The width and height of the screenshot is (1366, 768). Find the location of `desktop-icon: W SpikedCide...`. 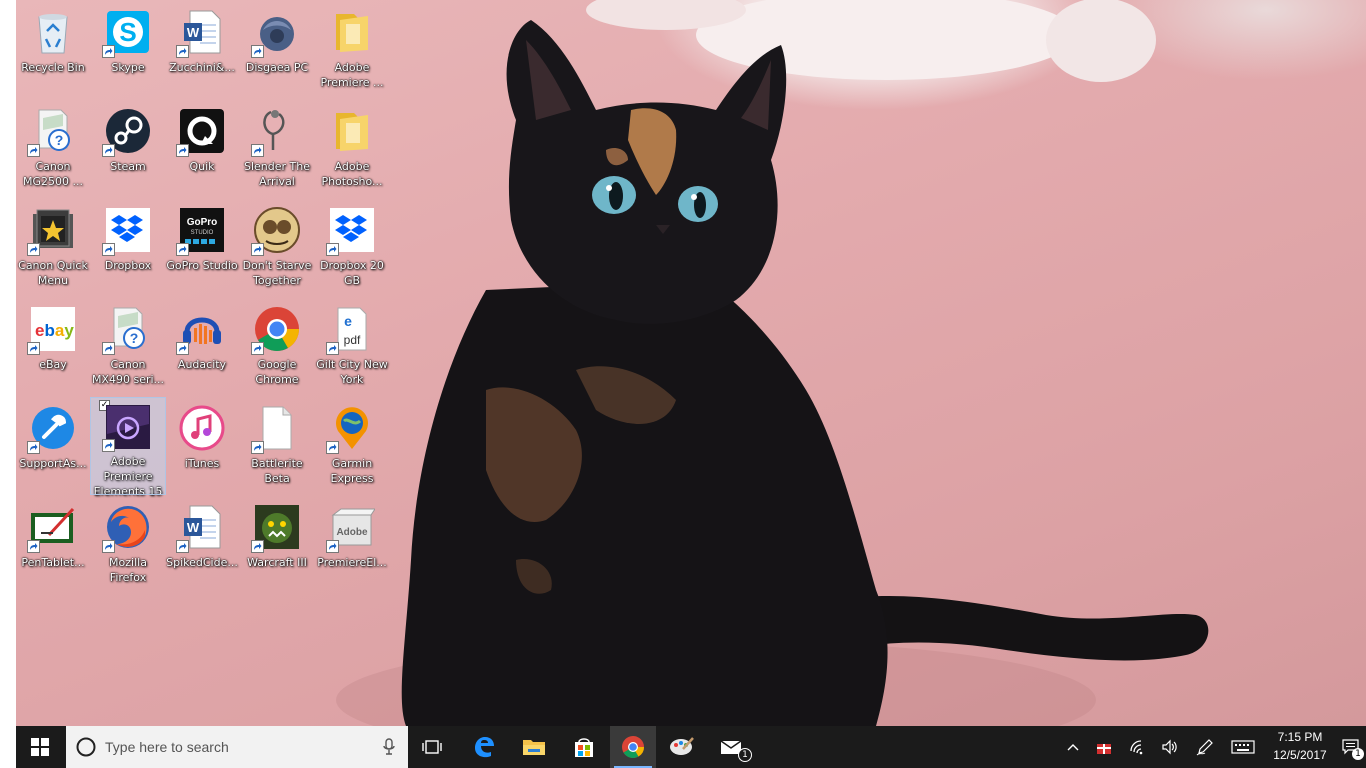

desktop-icon: W SpikedCide... is located at coordinates (202, 545).